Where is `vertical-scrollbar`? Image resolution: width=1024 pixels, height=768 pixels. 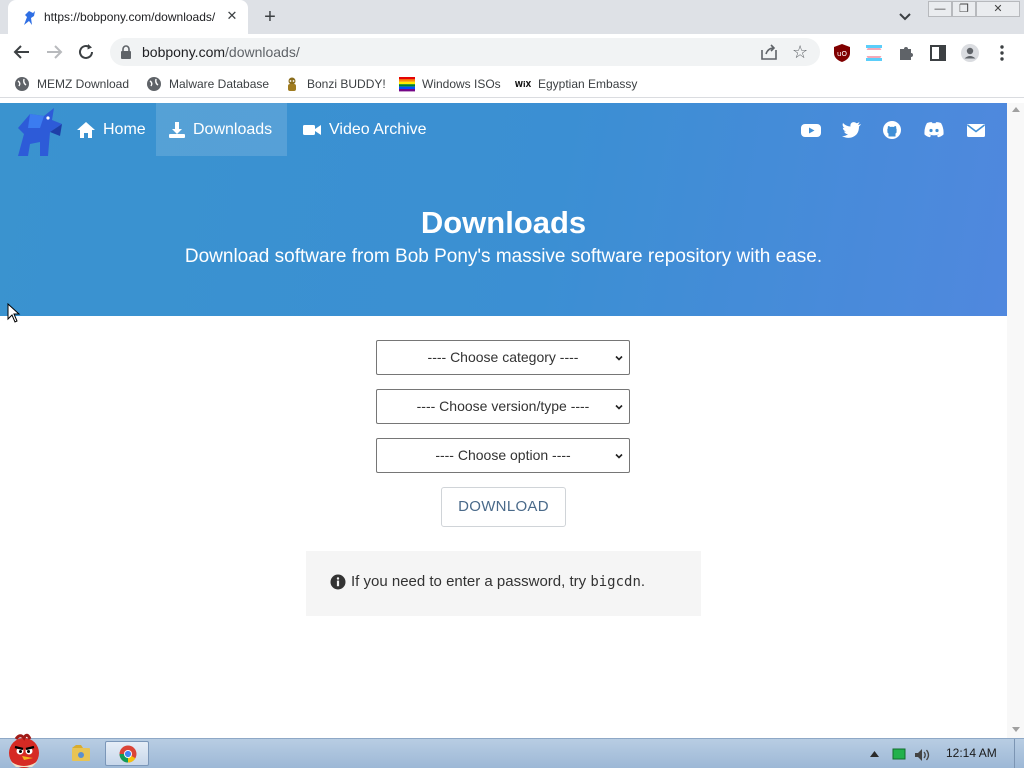
vertical-scrollbar is located at coordinates (1015, 420).